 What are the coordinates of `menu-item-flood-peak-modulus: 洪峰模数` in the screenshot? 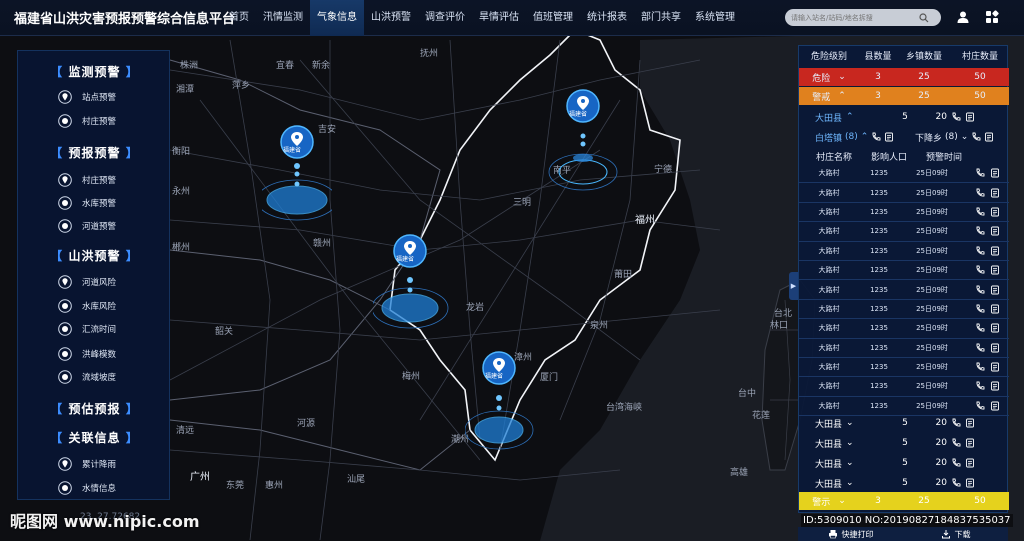 It's located at (87, 354).